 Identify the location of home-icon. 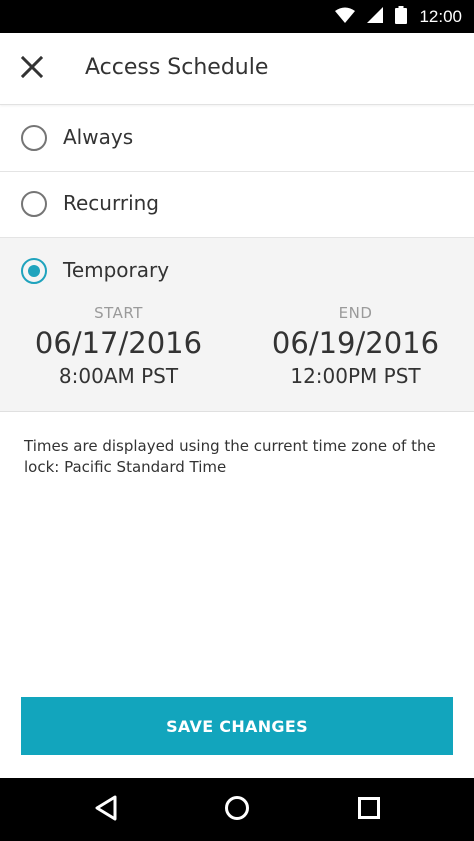
(237, 810).